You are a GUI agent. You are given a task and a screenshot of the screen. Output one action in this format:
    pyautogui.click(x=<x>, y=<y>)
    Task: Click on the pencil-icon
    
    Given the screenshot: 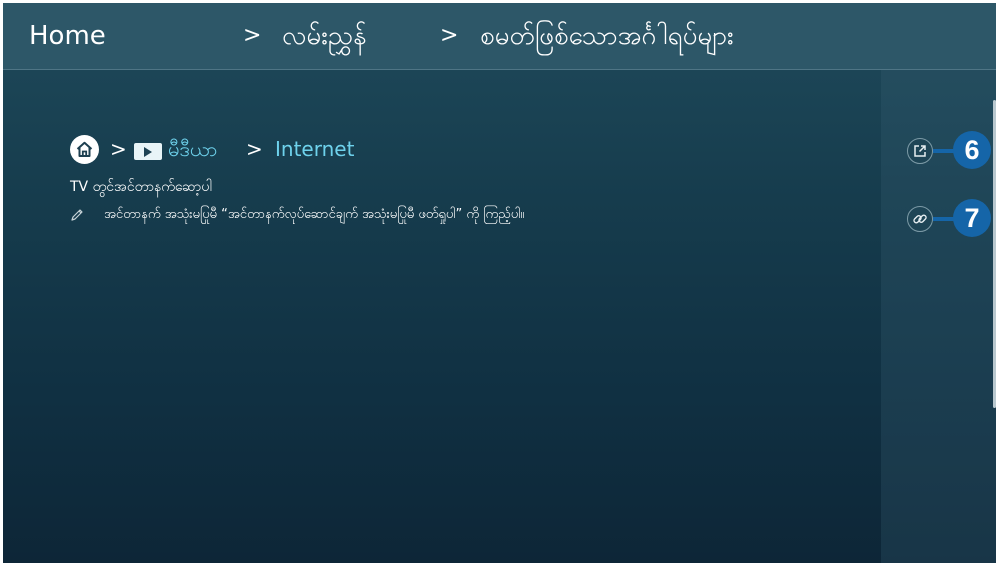 What is the action you would take?
    pyautogui.click(x=77, y=215)
    